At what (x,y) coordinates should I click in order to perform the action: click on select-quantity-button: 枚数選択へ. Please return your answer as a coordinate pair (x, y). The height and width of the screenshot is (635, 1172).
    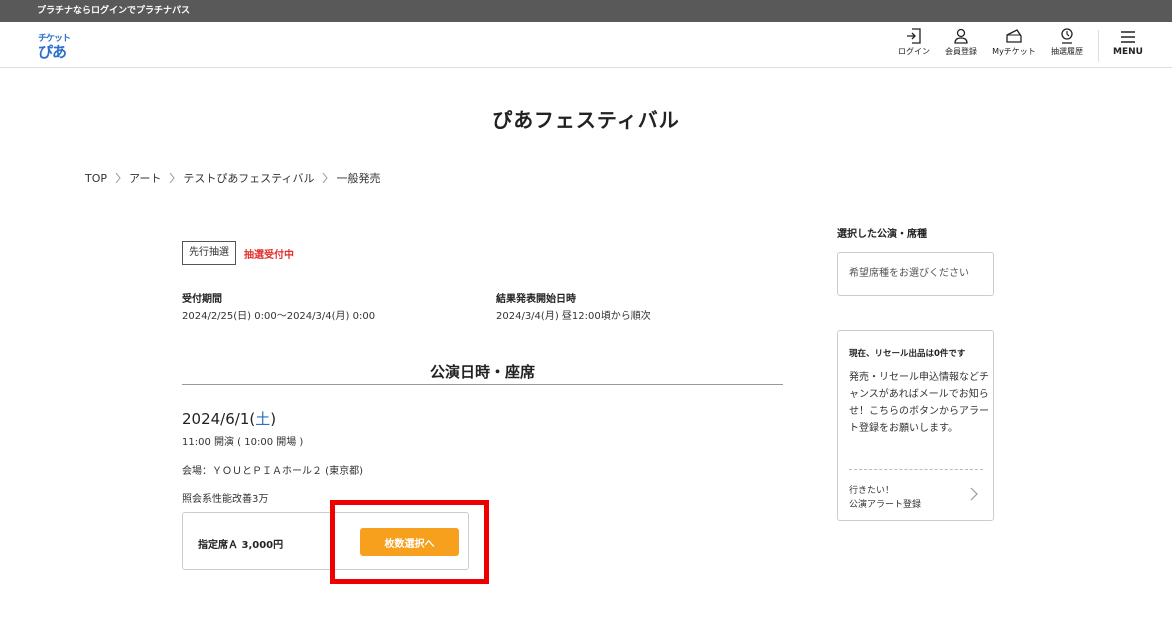
    Looking at the image, I should click on (409, 542).